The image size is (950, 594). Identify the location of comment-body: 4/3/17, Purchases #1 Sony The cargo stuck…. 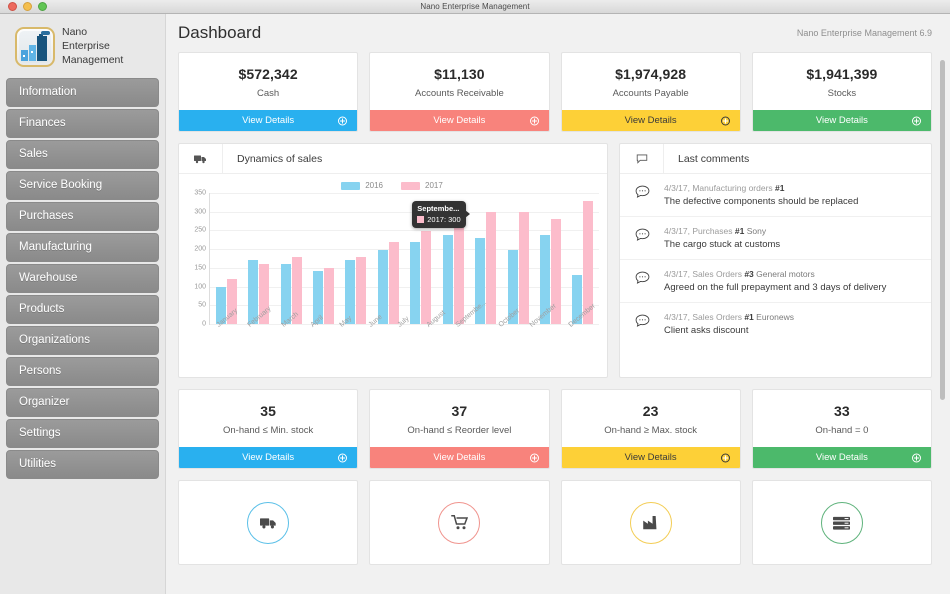
(722, 238).